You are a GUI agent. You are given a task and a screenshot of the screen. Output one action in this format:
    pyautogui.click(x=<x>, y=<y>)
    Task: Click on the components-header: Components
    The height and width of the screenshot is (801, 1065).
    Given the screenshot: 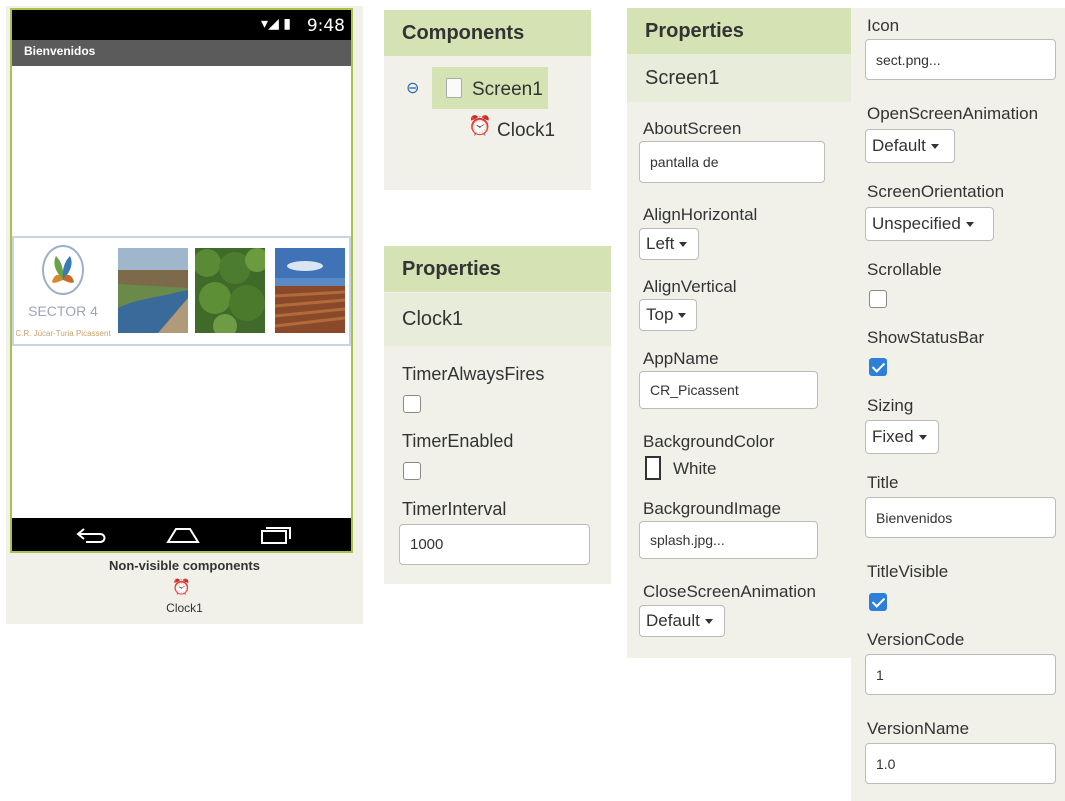 What is the action you would take?
    pyautogui.click(x=487, y=33)
    